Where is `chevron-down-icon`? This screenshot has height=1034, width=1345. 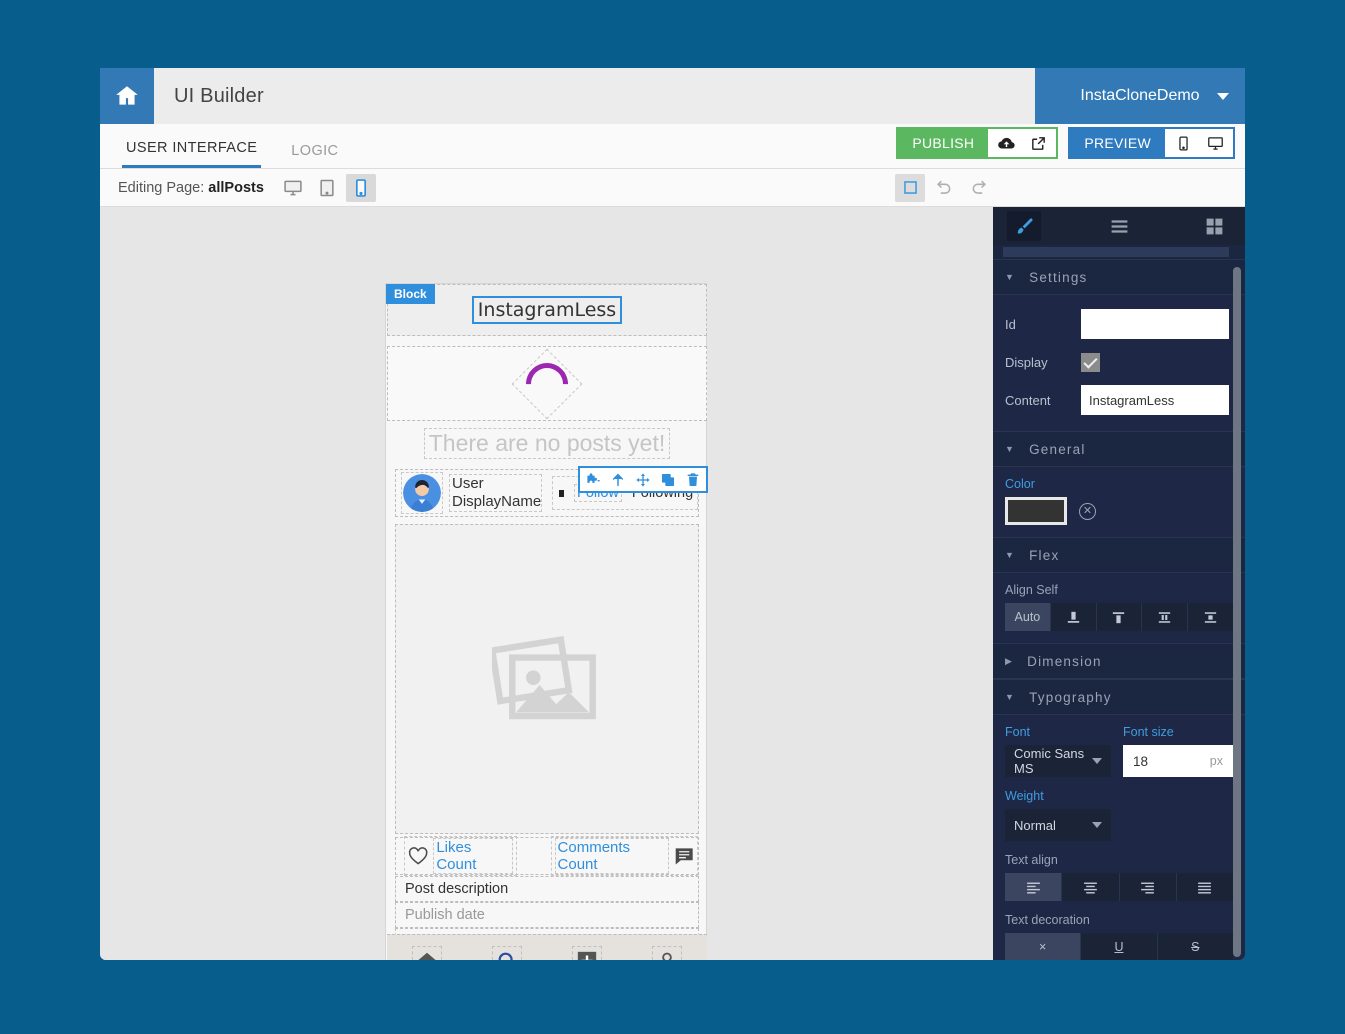 chevron-down-icon is located at coordinates (1223, 96).